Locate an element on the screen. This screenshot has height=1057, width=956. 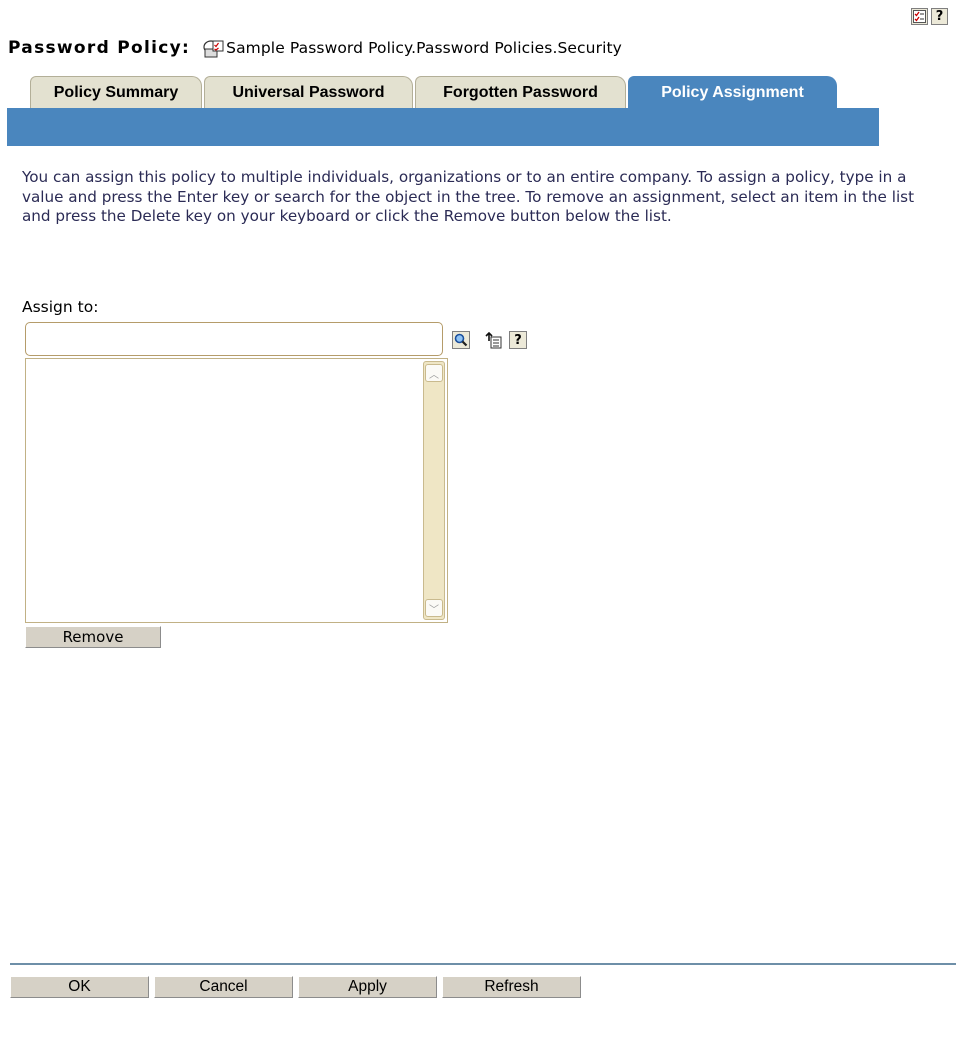
tab-label: Forgotten Password is located at coordinates (520, 92).